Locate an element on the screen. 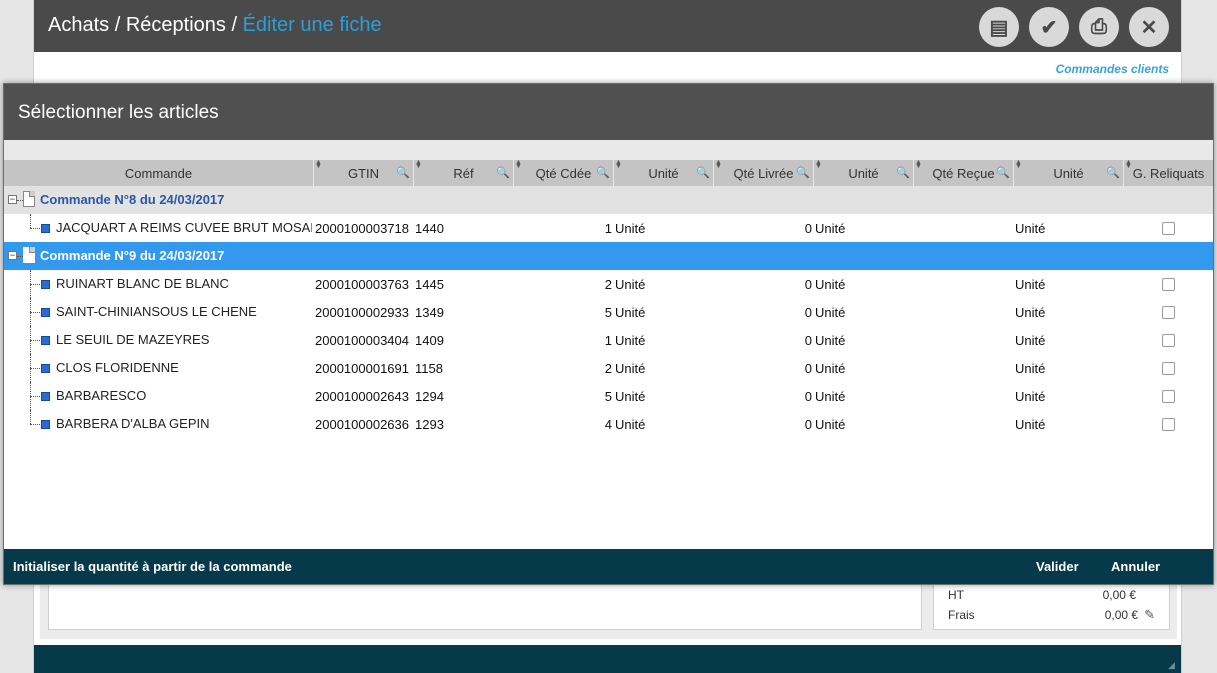 Image resolution: width=1217 pixels, height=673 pixels. annuler-button: Annuler is located at coordinates (1135, 566).